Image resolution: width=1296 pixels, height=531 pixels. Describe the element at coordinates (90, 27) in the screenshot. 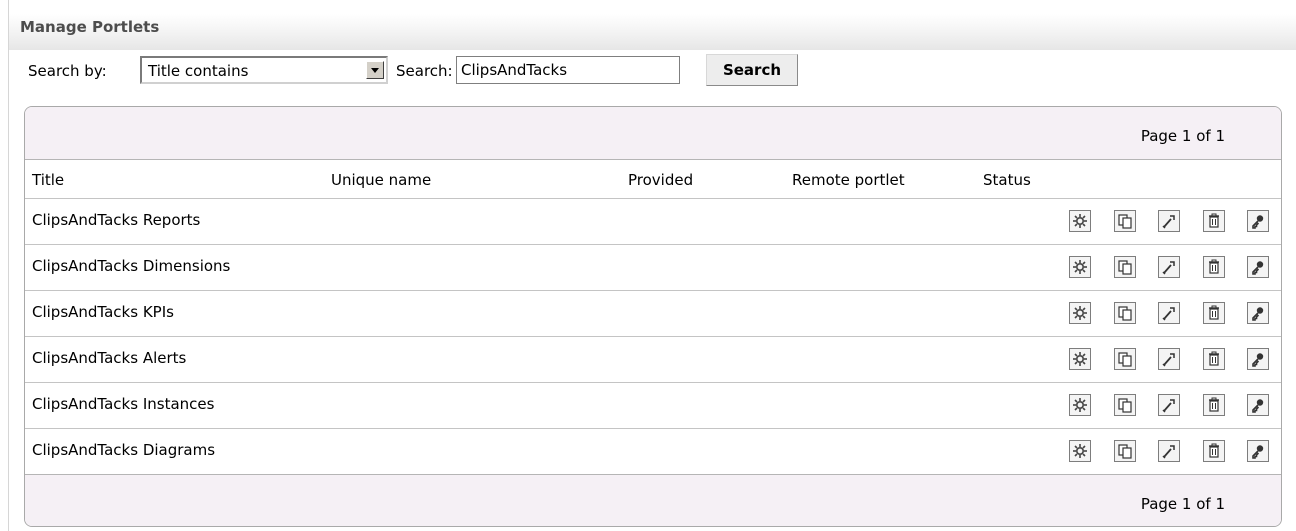

I see `page-title: Manage Portlets` at that location.